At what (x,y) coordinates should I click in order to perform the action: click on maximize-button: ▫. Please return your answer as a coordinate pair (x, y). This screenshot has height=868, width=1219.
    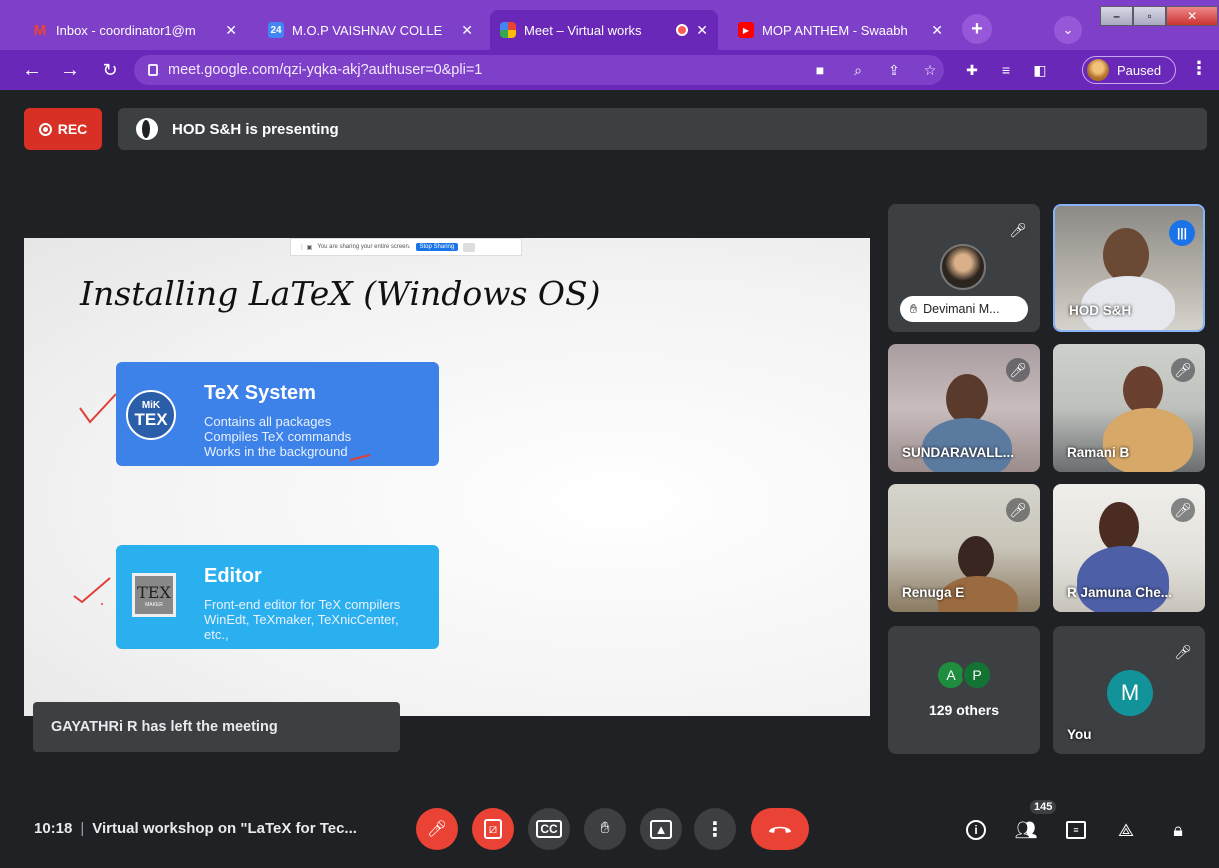
    Looking at the image, I should click on (1150, 16).